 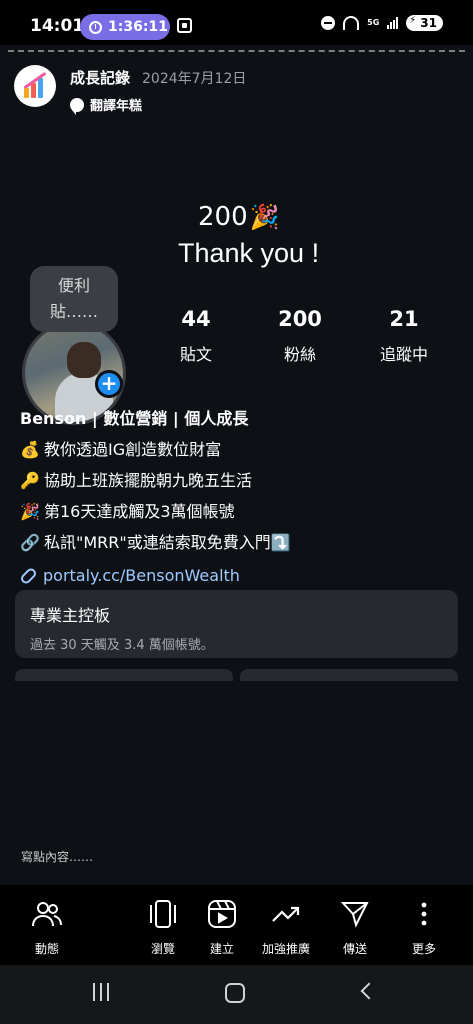 I want to click on more-button: 更多, so click(x=424, y=927).